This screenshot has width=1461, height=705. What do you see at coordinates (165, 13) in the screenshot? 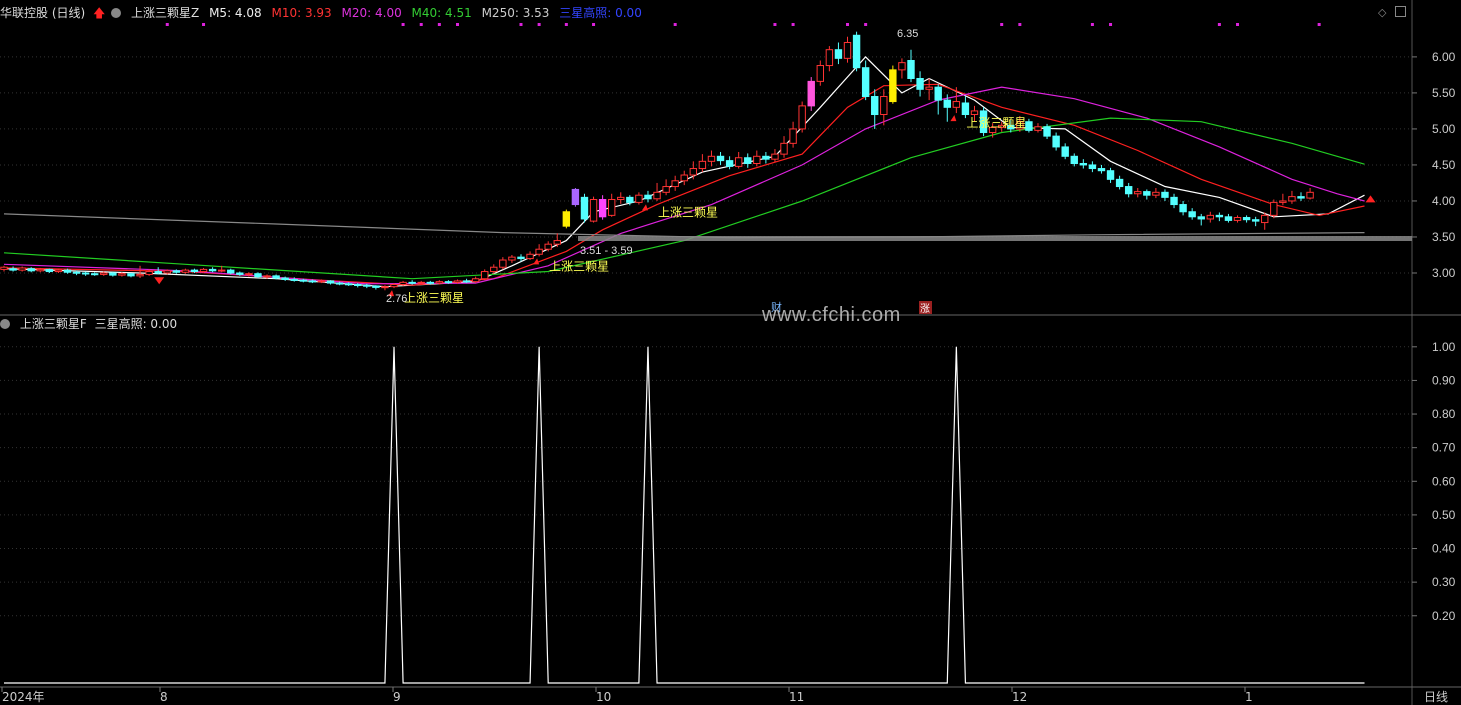
I see `indicator-name: 上涨三颗星Z` at bounding box center [165, 13].